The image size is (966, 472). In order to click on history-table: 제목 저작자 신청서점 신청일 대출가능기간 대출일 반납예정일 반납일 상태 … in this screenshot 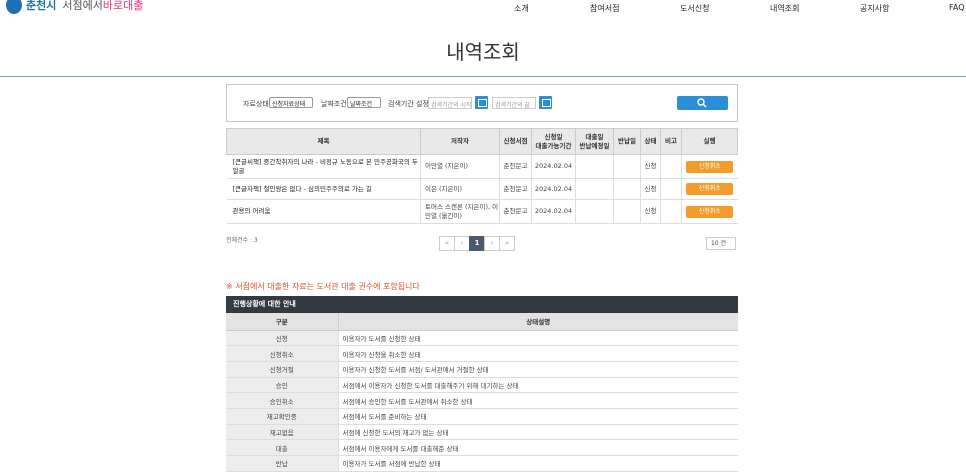, I will do `click(482, 176)`.